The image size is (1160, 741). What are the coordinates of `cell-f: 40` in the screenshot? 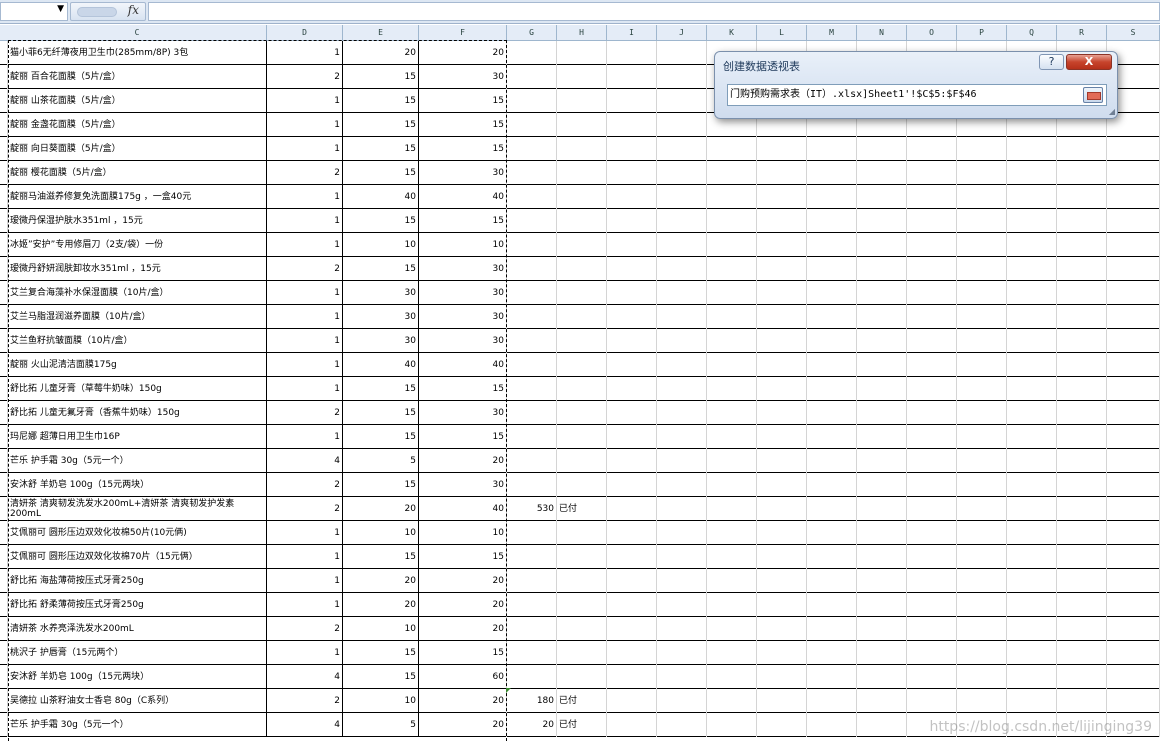 It's located at (463, 197).